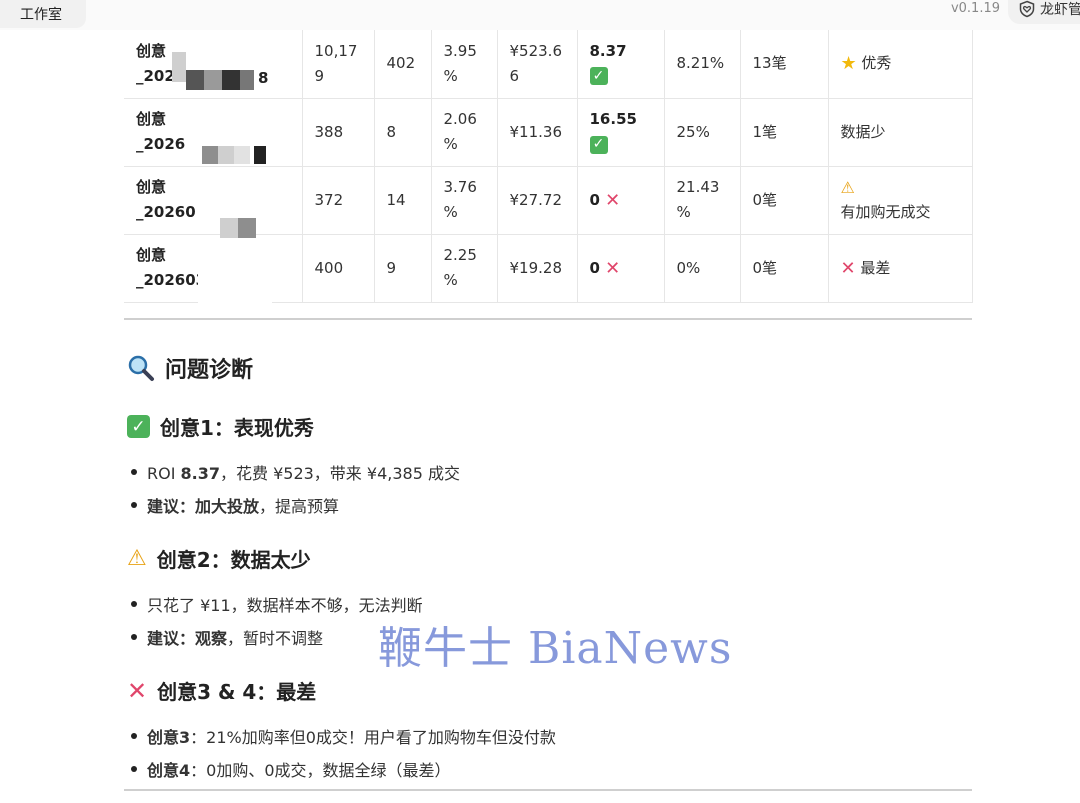  Describe the element at coordinates (460, 255) in the screenshot. I see `cell-line: 2.25` at that location.